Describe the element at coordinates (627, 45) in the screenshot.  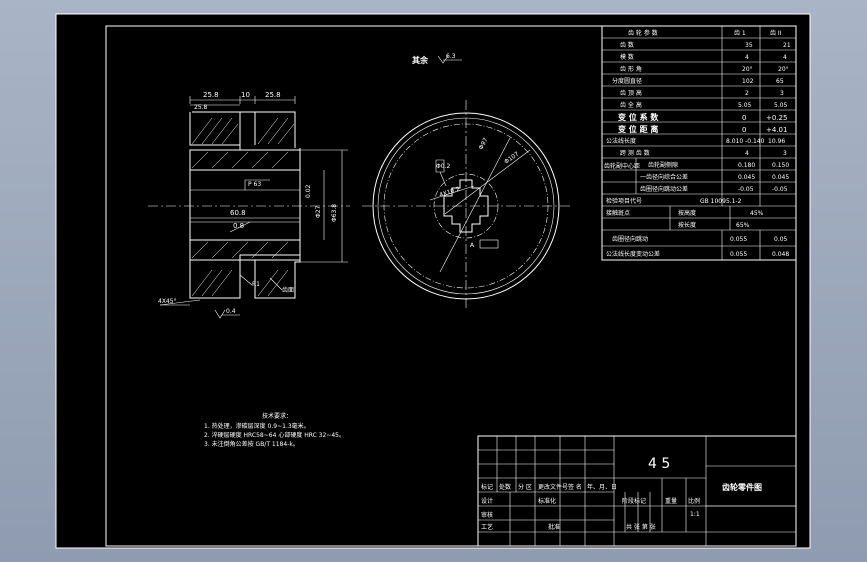
I see `param-label: 齿 数` at that location.